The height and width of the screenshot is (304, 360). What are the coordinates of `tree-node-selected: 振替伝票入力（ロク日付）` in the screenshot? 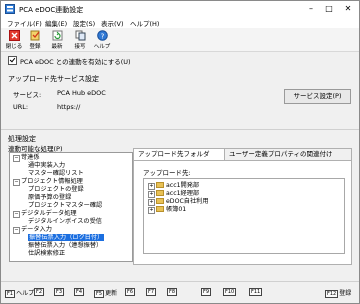 It's located at (66, 238).